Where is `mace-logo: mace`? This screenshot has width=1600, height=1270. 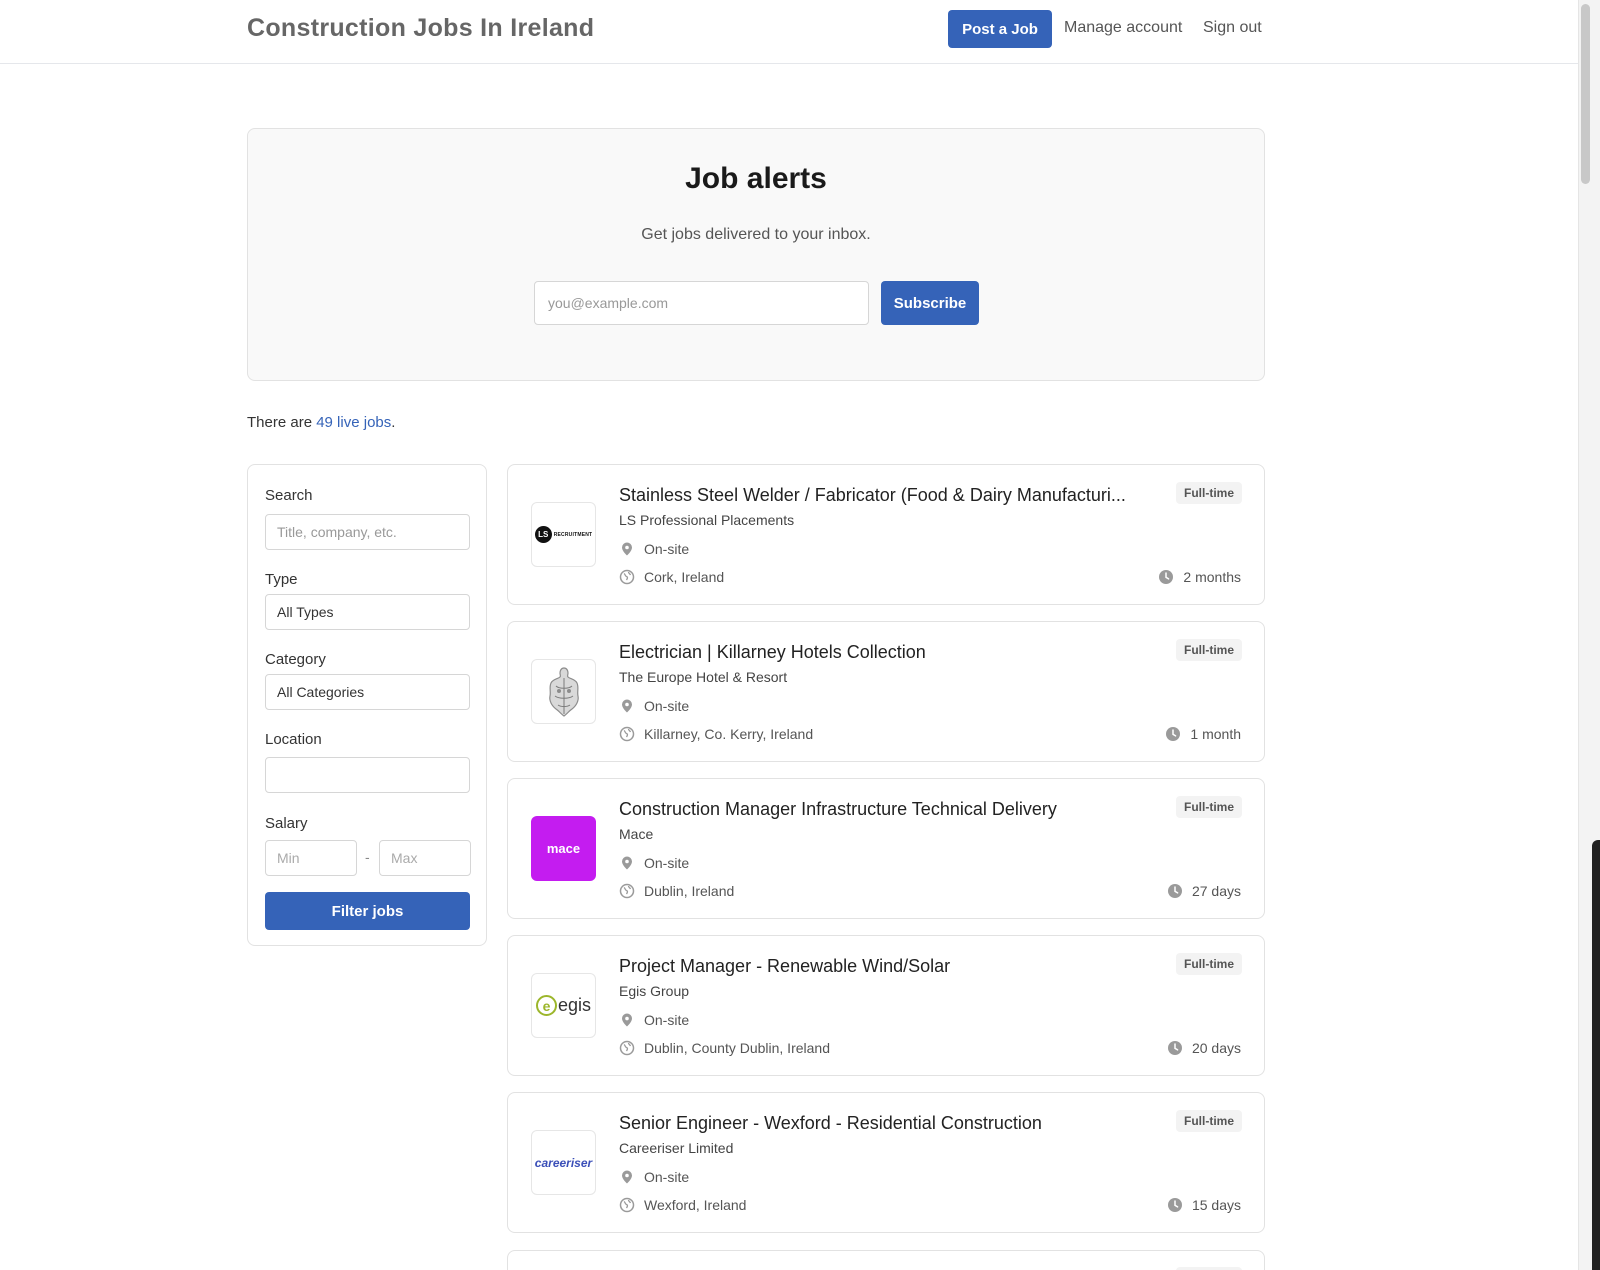
mace-logo: mace is located at coordinates (563, 848).